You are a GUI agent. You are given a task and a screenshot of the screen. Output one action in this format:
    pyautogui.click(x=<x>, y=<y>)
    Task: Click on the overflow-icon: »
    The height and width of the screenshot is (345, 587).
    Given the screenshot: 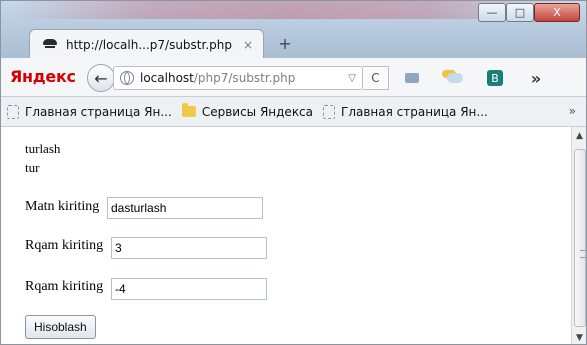 What is the action you would take?
    pyautogui.click(x=536, y=78)
    